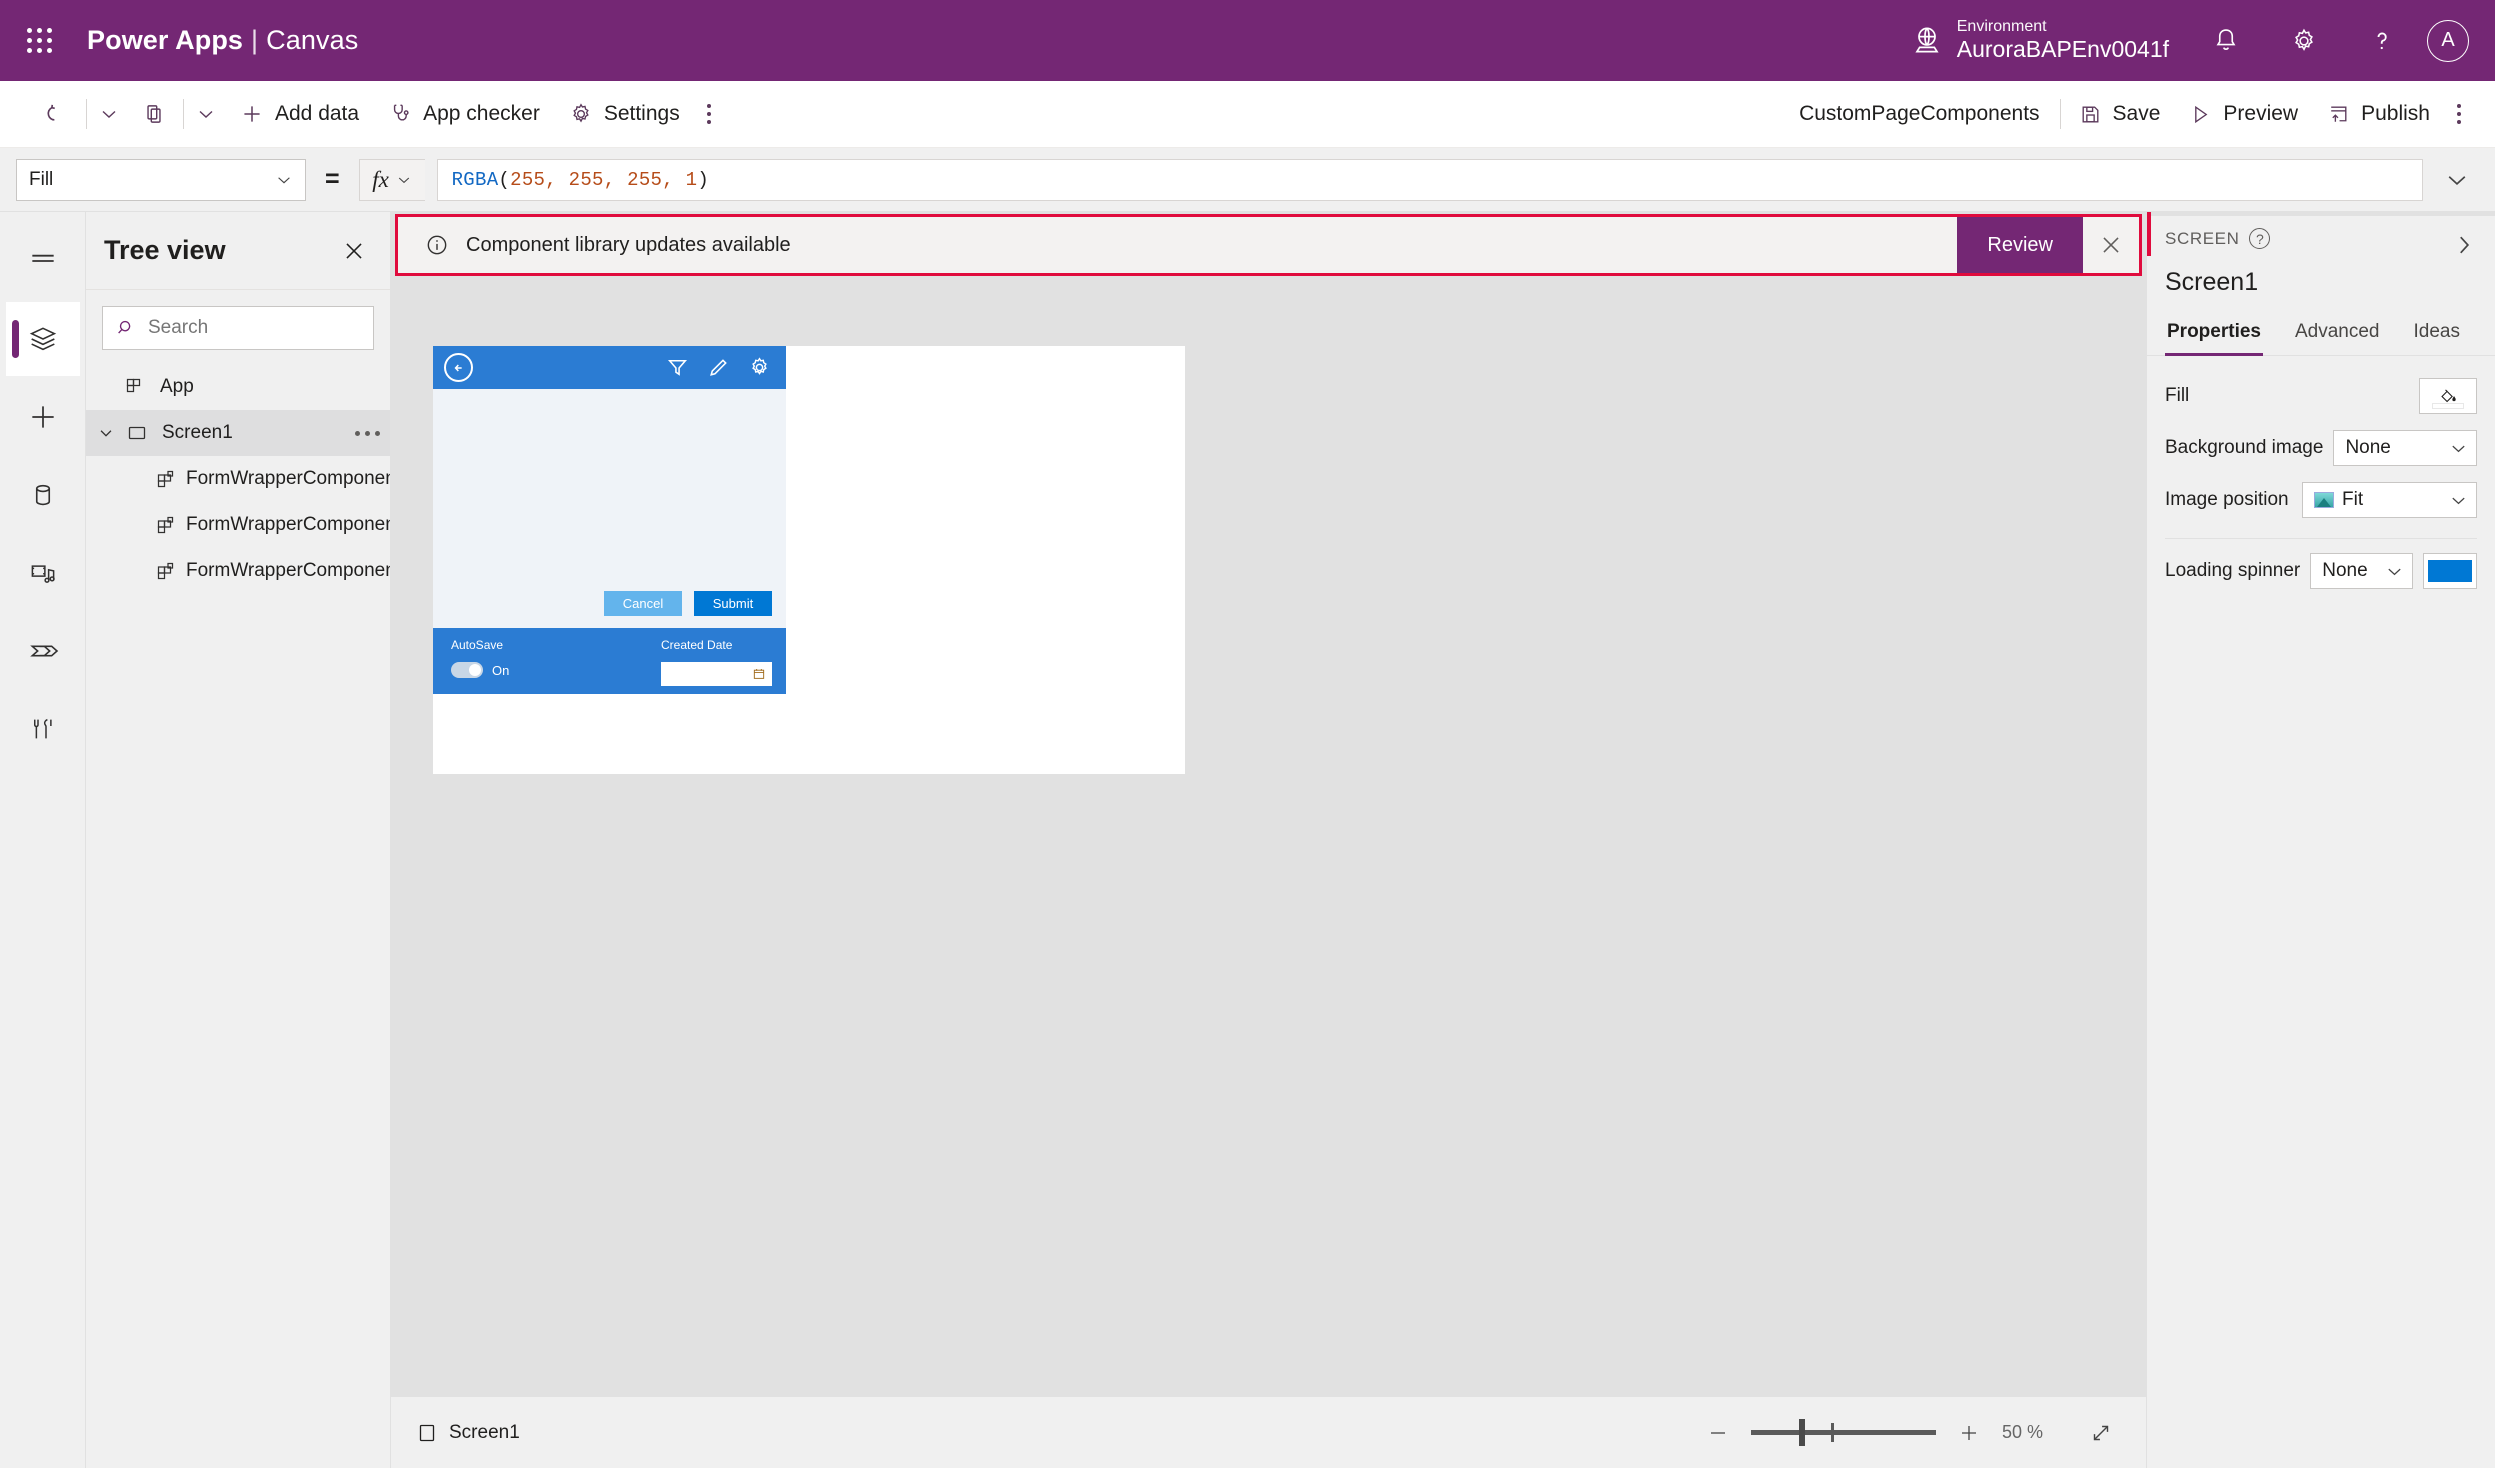 The height and width of the screenshot is (1468, 2495). I want to click on loading-spinner-color-button, so click(2450, 571).